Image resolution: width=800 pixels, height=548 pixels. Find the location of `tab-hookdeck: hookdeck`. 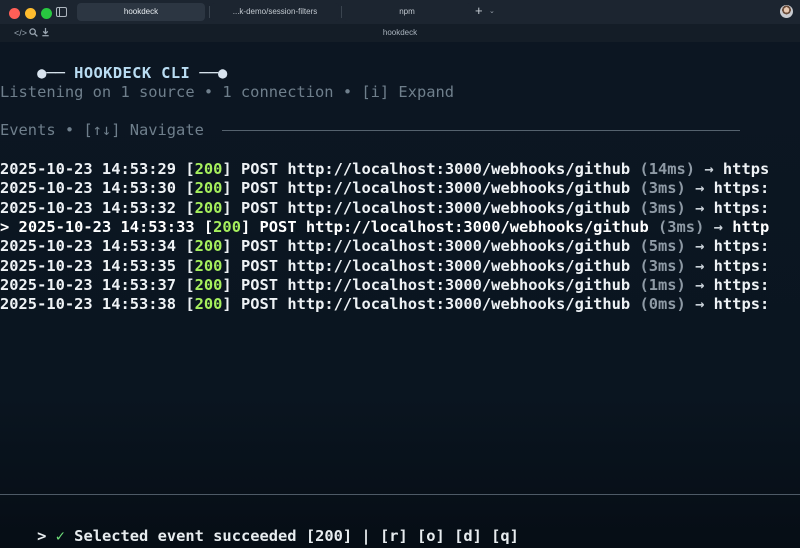

tab-hookdeck: hookdeck is located at coordinates (141, 12).